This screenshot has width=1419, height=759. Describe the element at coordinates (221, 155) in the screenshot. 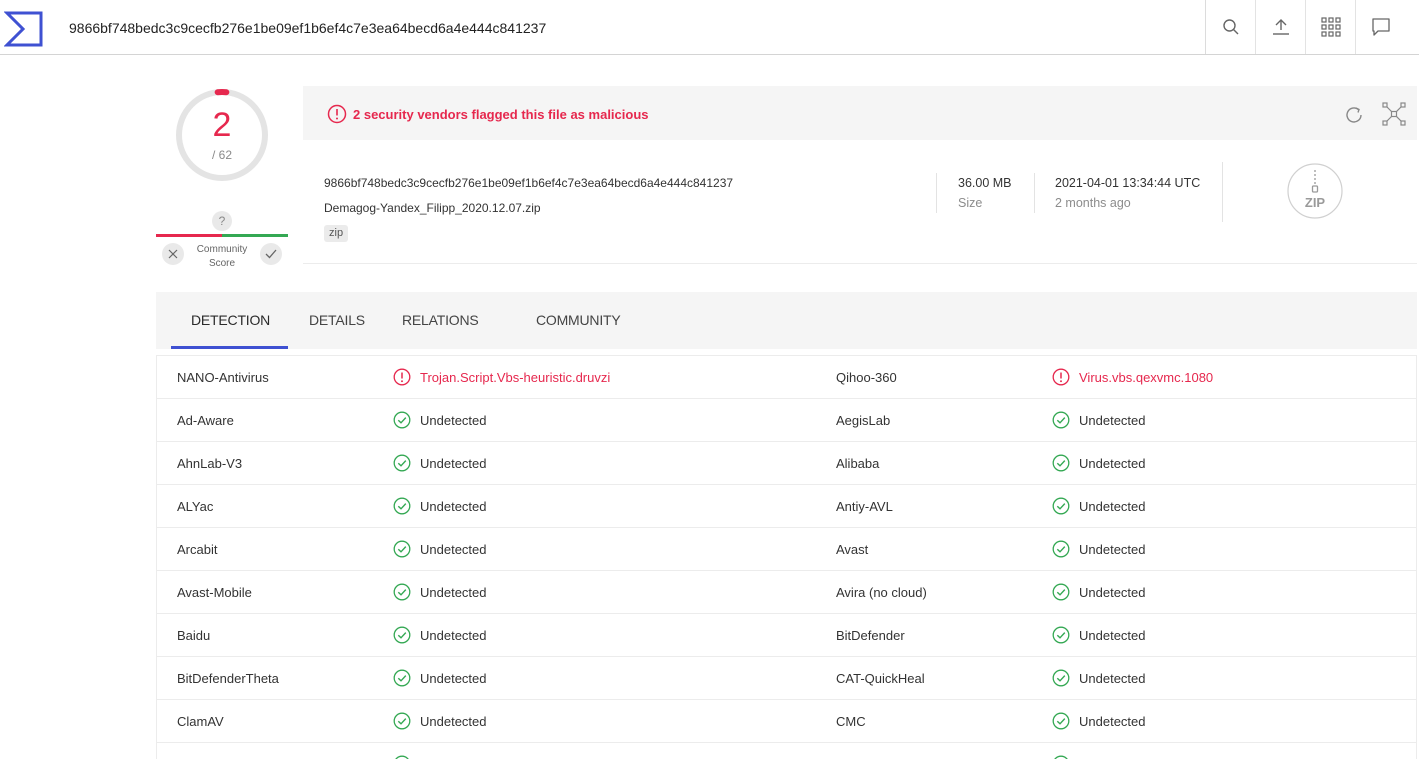

I see `detection-total: / 62` at that location.